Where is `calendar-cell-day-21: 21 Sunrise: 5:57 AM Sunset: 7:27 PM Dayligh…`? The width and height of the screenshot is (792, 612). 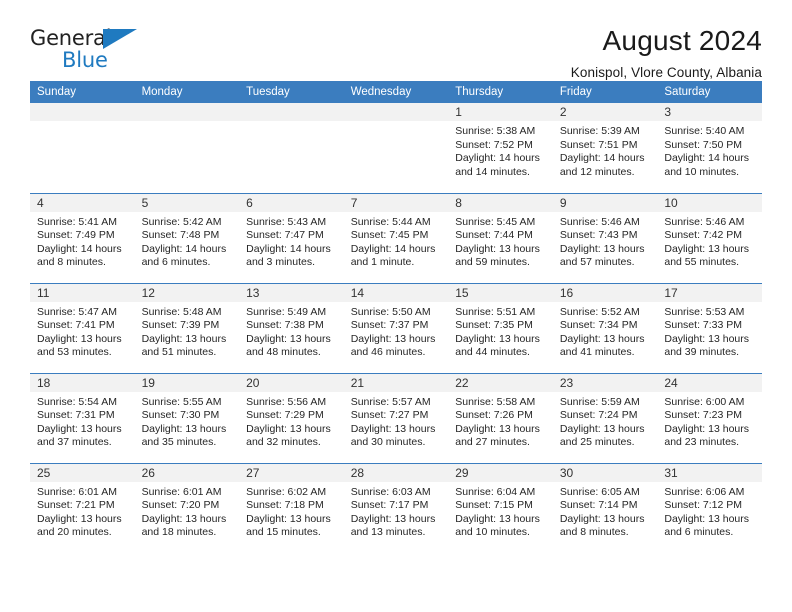 calendar-cell-day-21: 21 Sunrise: 5:57 AM Sunset: 7:27 PM Dayligh… is located at coordinates (396, 417).